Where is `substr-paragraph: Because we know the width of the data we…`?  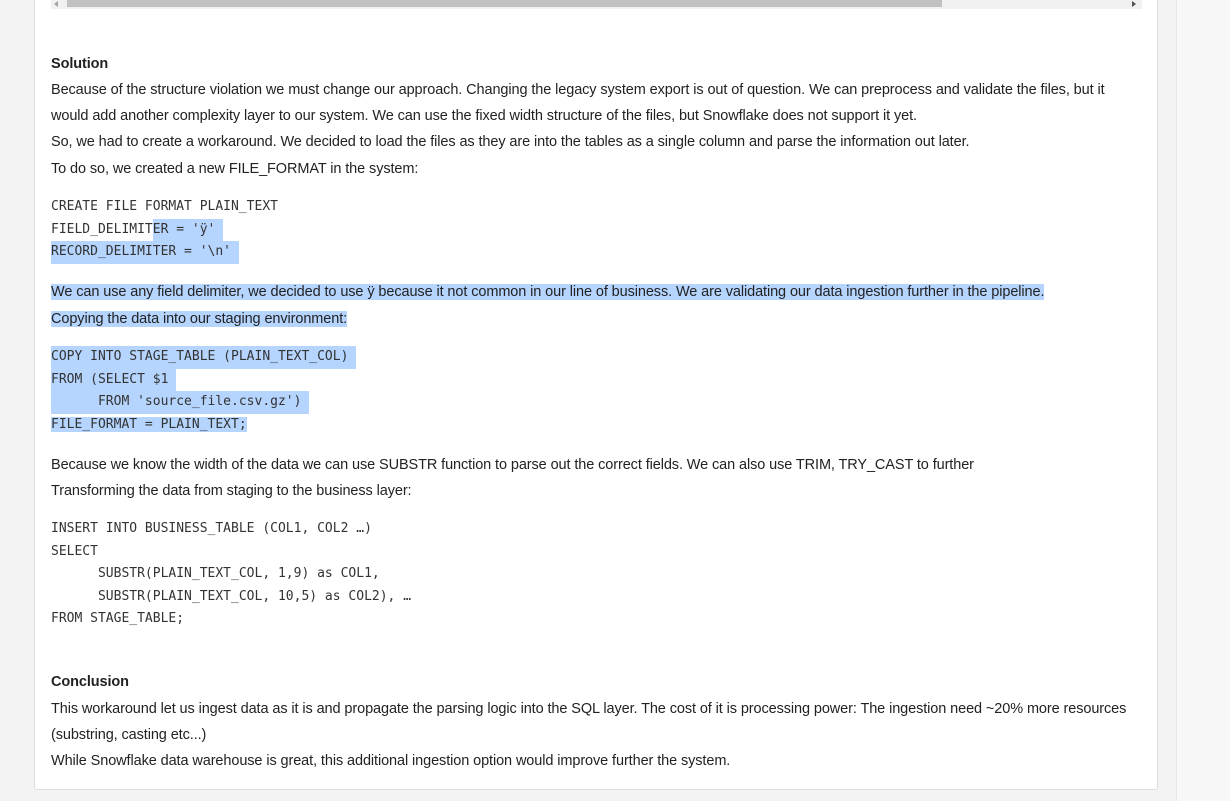 substr-paragraph: Because we know the width of the data we… is located at coordinates (512, 465).